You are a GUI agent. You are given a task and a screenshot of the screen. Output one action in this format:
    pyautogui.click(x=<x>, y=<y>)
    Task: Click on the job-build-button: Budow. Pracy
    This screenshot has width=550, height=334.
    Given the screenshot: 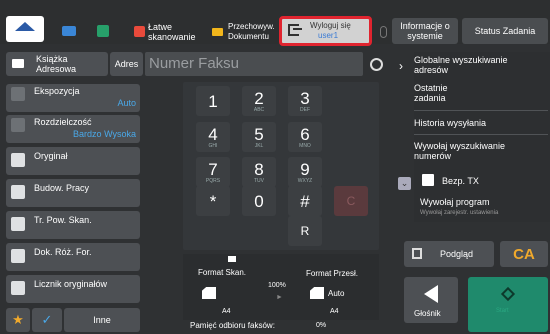 What is the action you would take?
    pyautogui.click(x=73, y=193)
    